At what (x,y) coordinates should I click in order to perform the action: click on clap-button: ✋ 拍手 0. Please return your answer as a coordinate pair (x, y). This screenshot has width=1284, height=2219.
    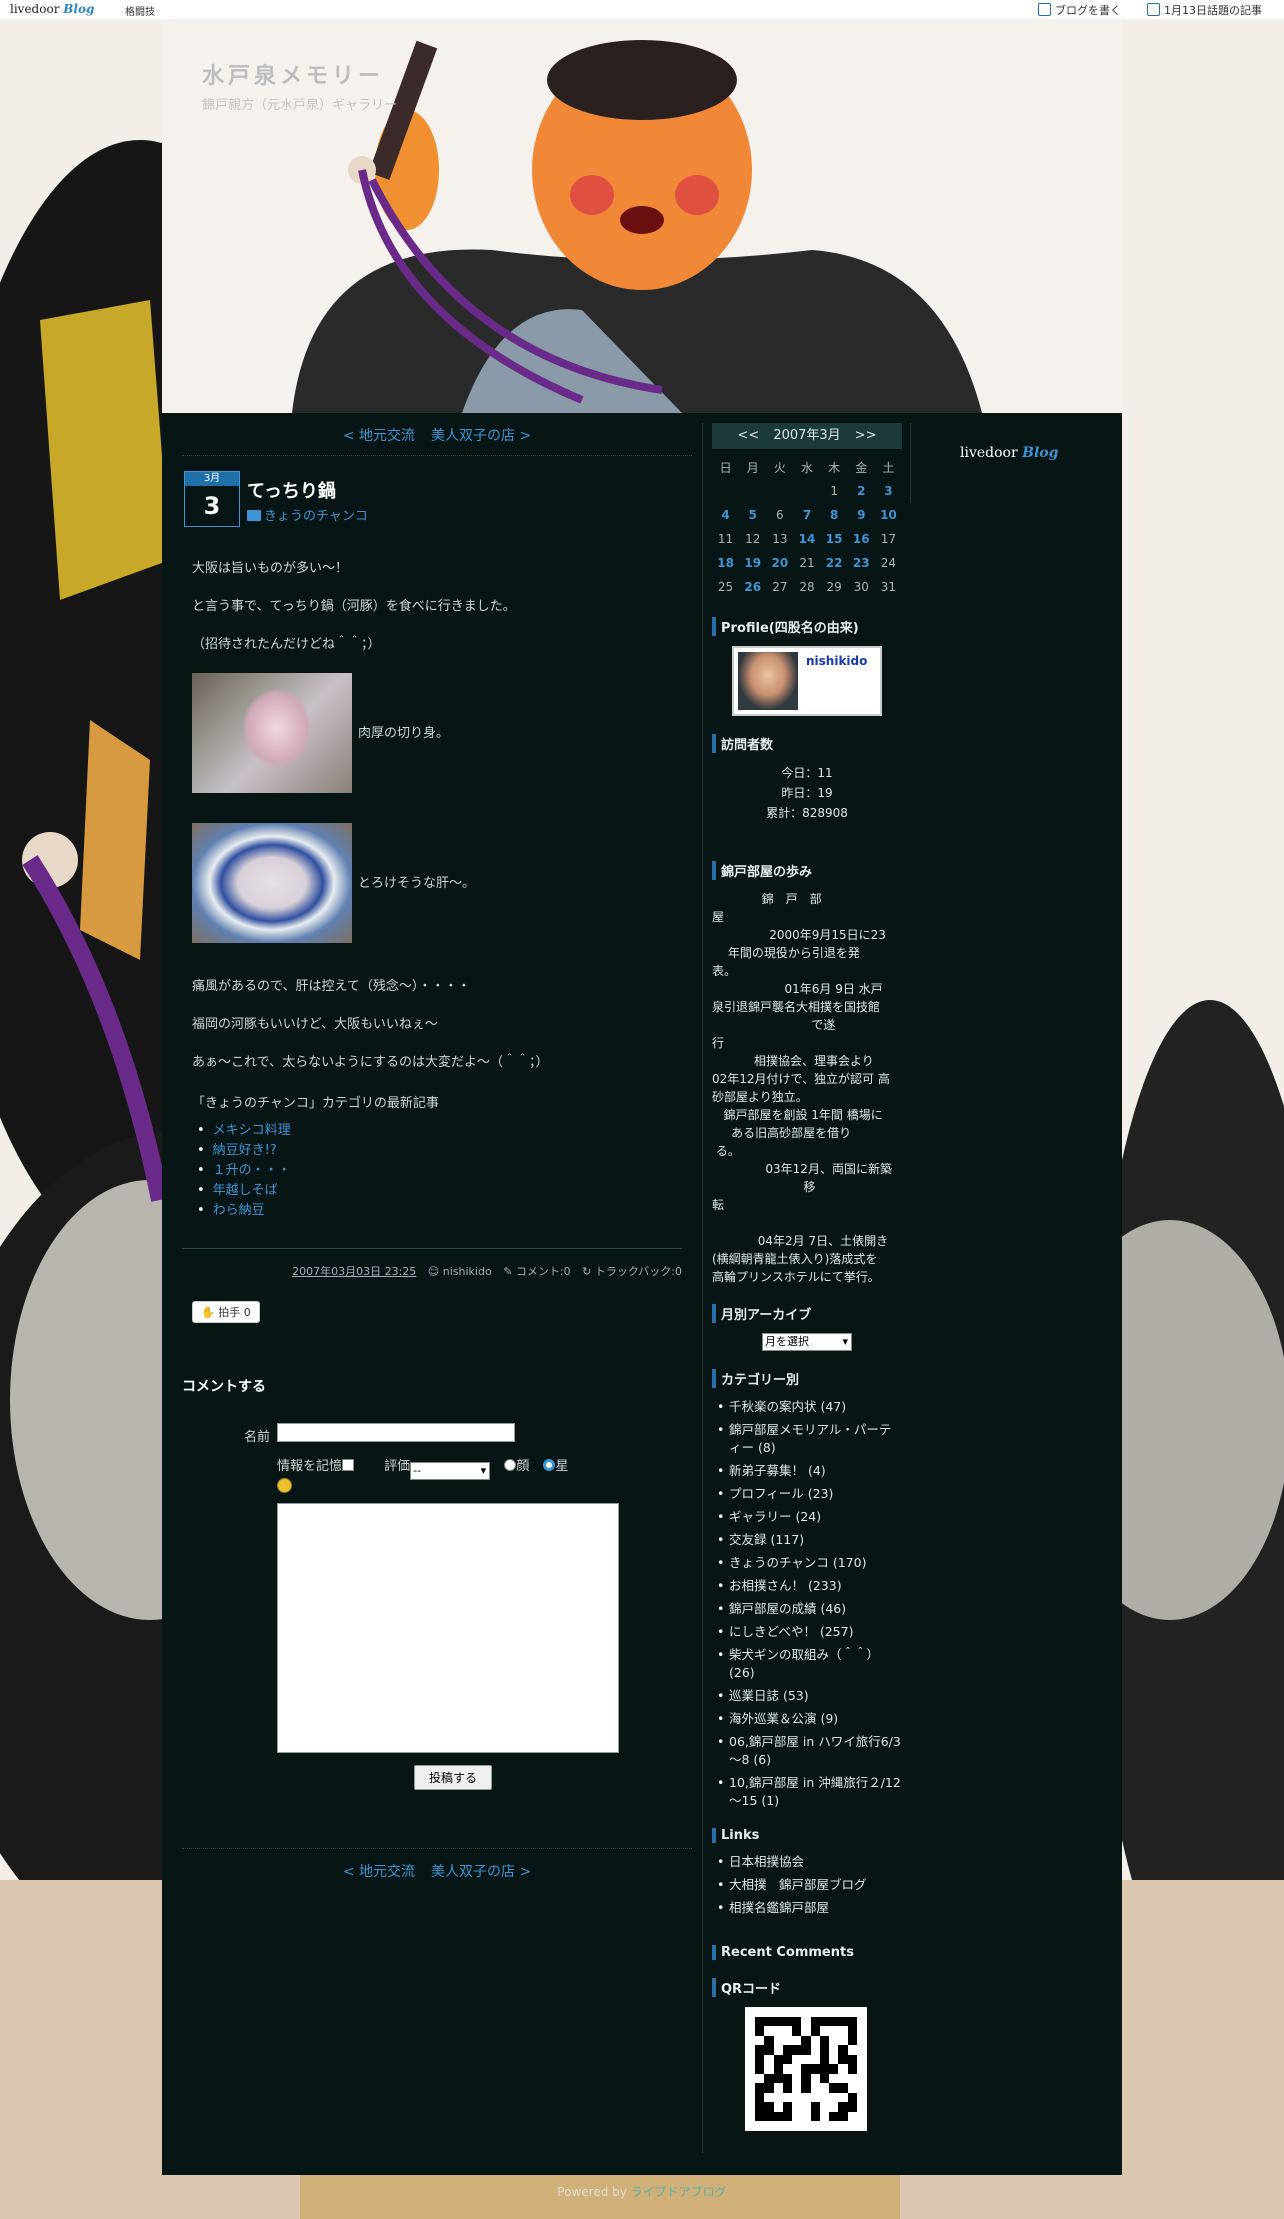
    Looking at the image, I should click on (226, 1312).